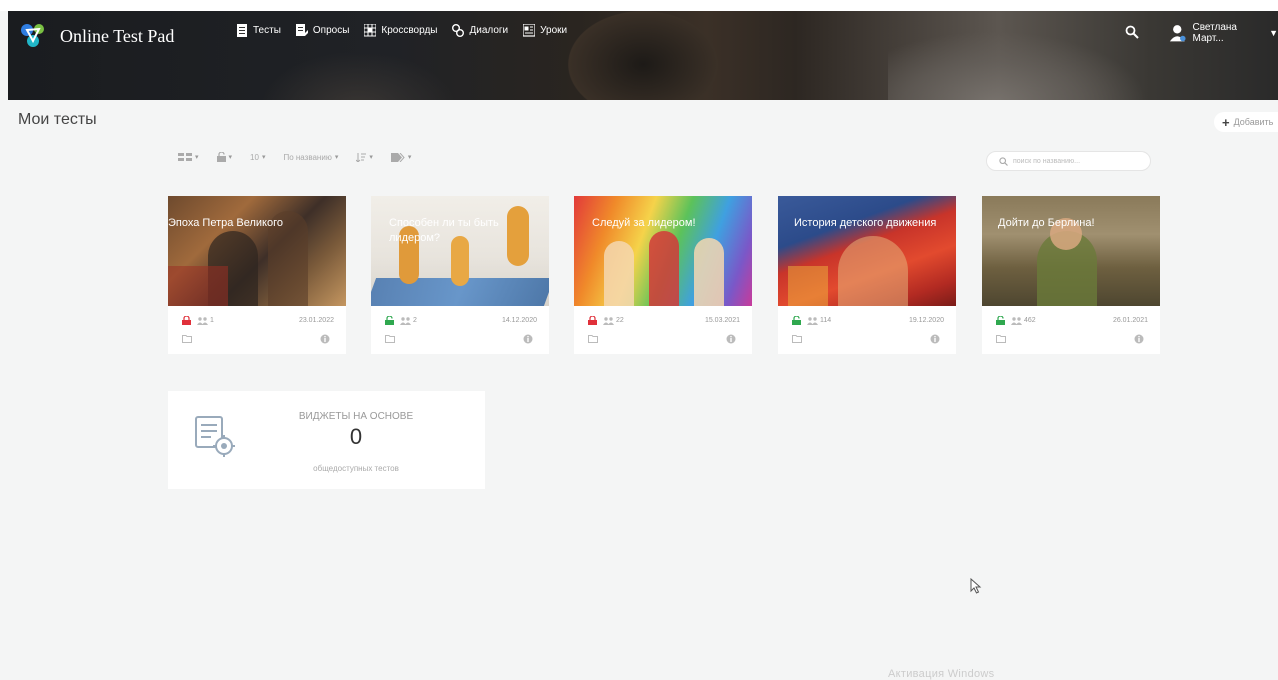 This screenshot has height=680, width=1278. Describe the element at coordinates (444, 230) in the screenshot. I see `test-title: Способен ли ты быть лидером?` at that location.